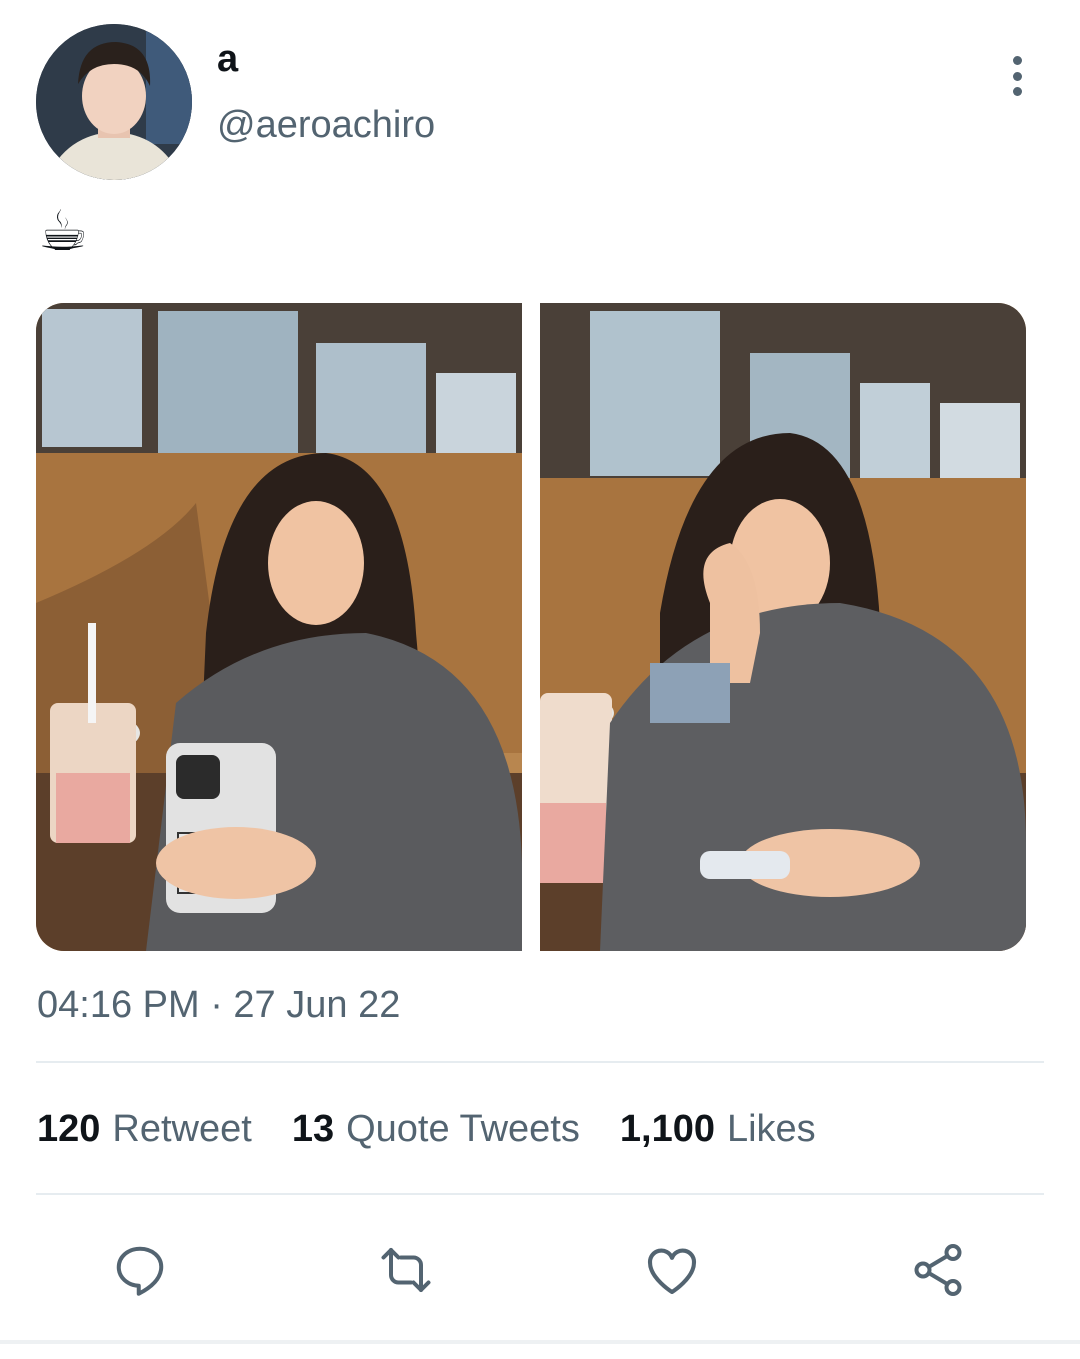  What do you see at coordinates (219, 1005) in the screenshot?
I see `tweet-timestamp: 04:16 PM · 27 Jun 22` at bounding box center [219, 1005].